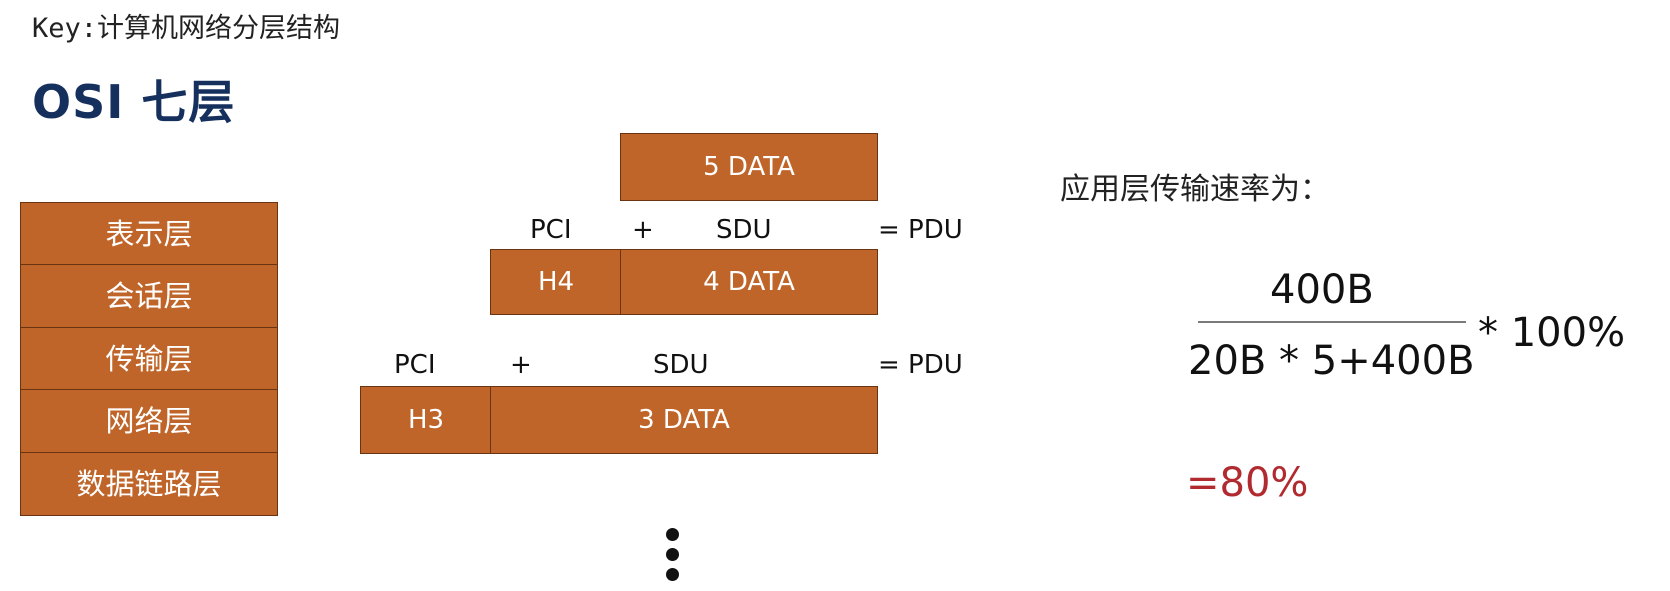 This screenshot has height=591, width=1670. Describe the element at coordinates (551, 230) in the screenshot. I see `row4-pci-label: PCI` at that location.